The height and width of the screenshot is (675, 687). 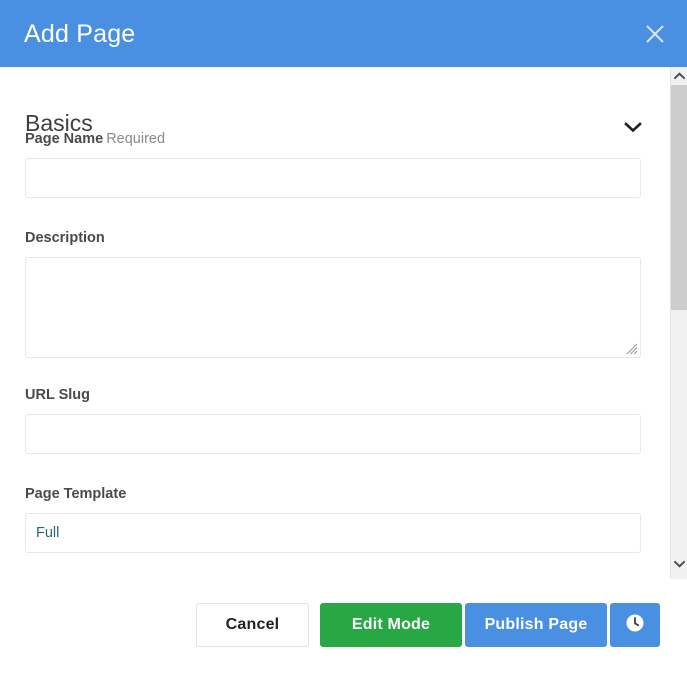 I want to click on clock-icon, so click(x=635, y=625).